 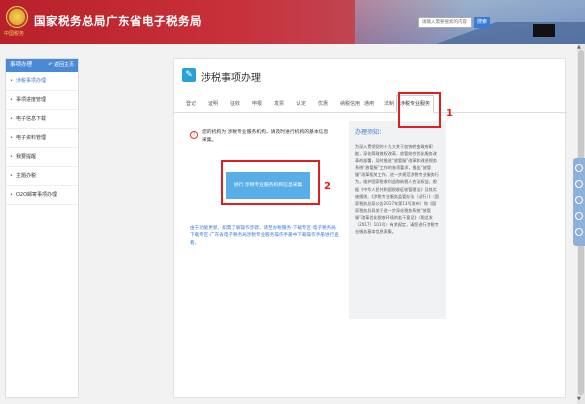 I want to click on edit-icon: ✎, so click(x=189, y=75).